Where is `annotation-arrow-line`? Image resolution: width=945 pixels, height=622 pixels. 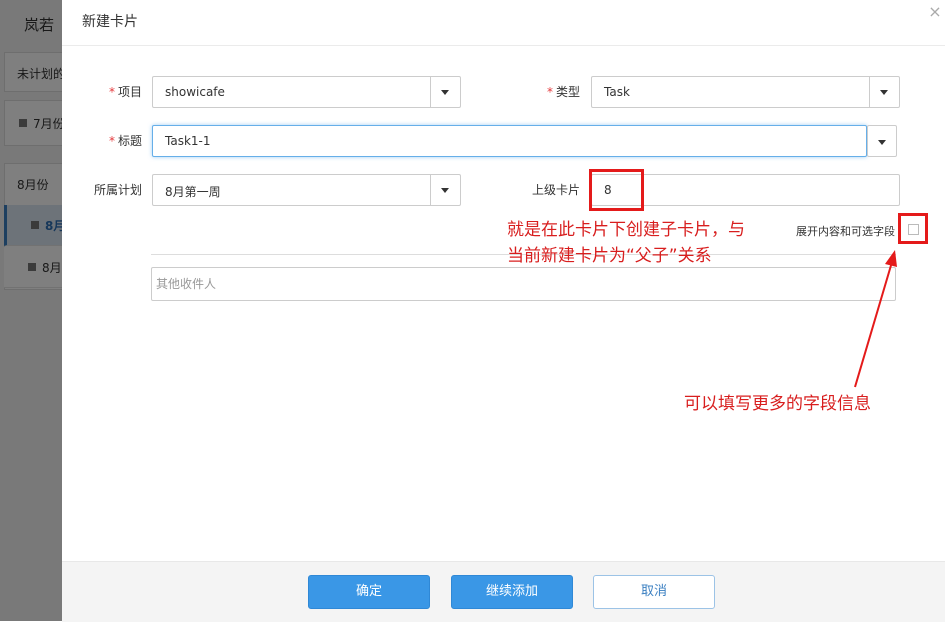 annotation-arrow-line is located at coordinates (873, 324).